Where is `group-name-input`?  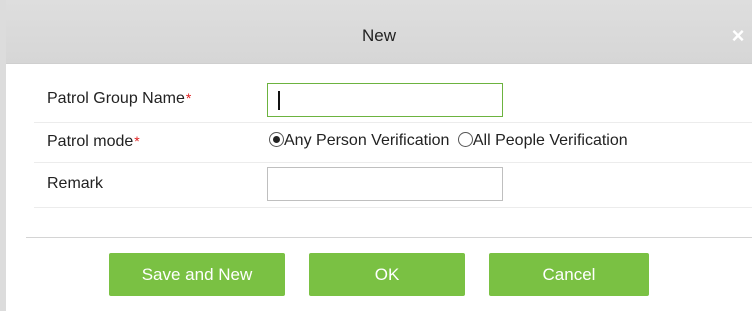 group-name-input is located at coordinates (385, 100).